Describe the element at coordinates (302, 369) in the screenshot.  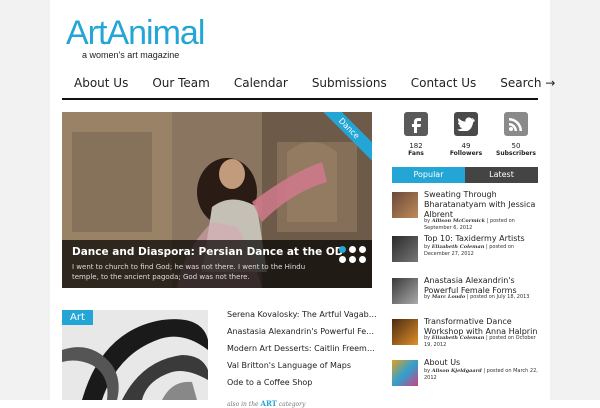
I see `art-article-link: Val Britton's Language of Maps` at that location.